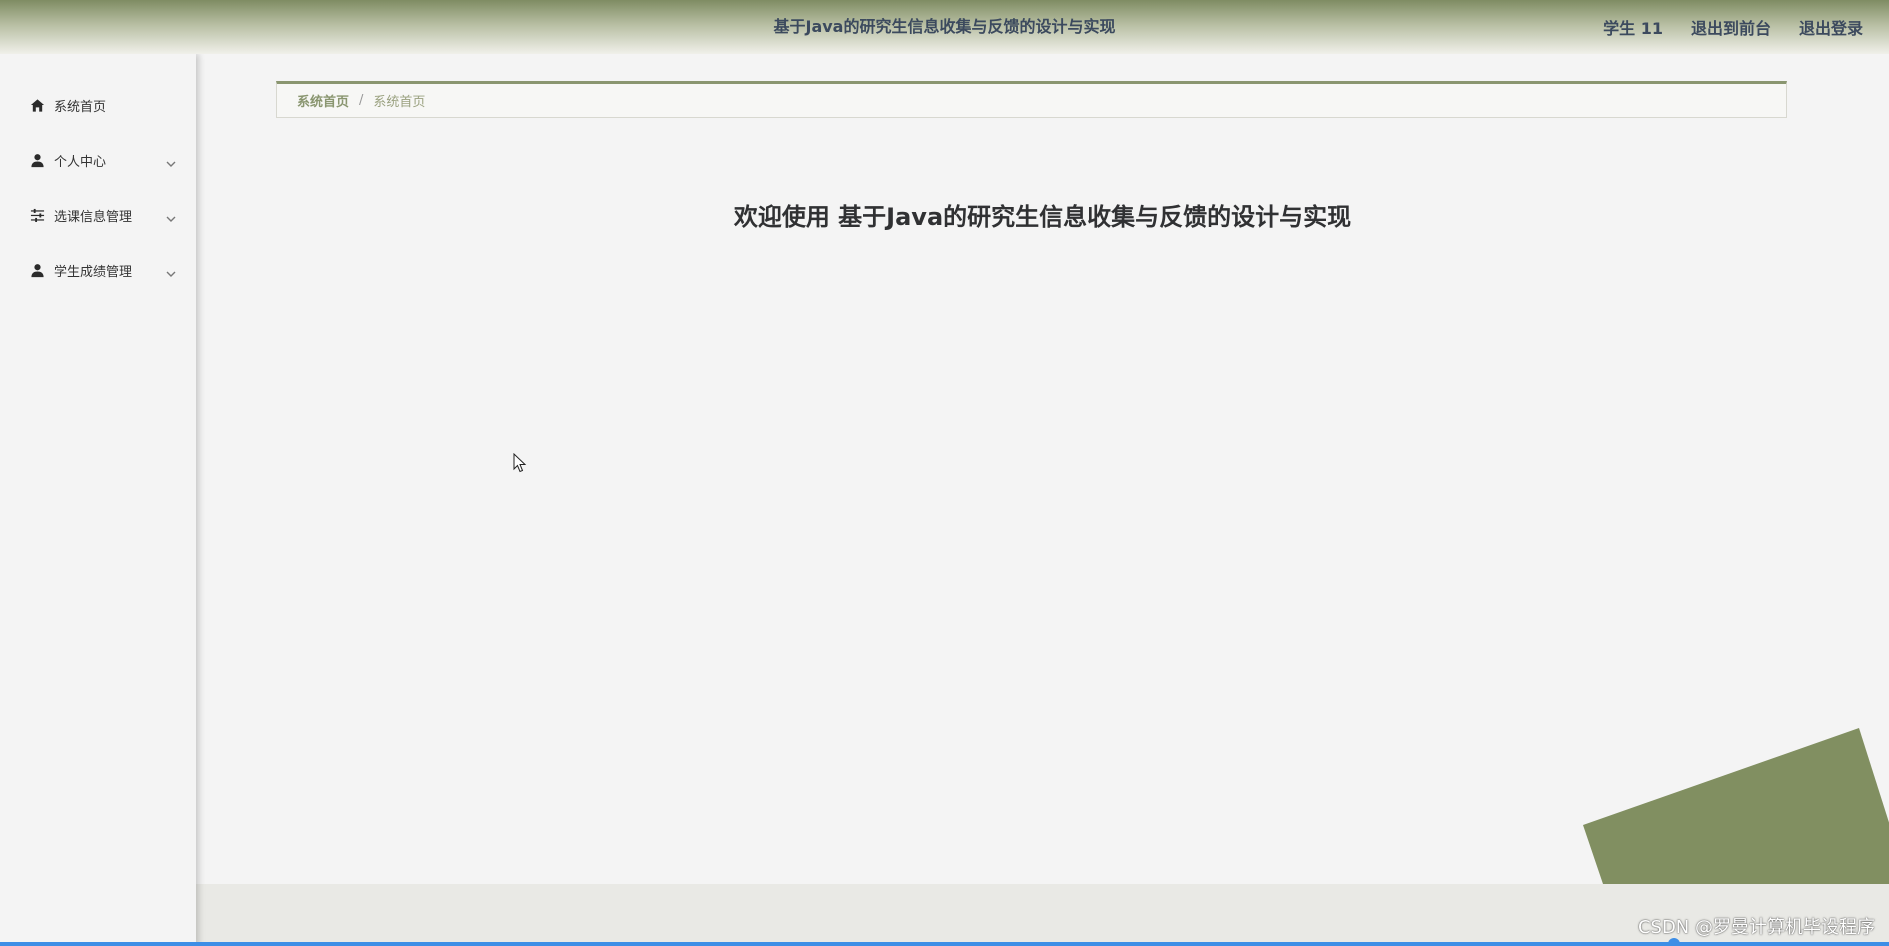 This screenshot has width=1889, height=946. Describe the element at coordinates (1031, 99) in the screenshot. I see `breadcrumb: 系统首页 / 系统首页` at that location.